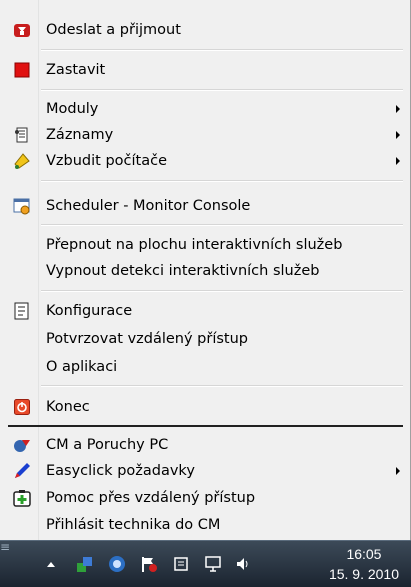  I want to click on menu-item-confirm-remote: Potvrzovat vzdálený přístup, so click(205, 339).